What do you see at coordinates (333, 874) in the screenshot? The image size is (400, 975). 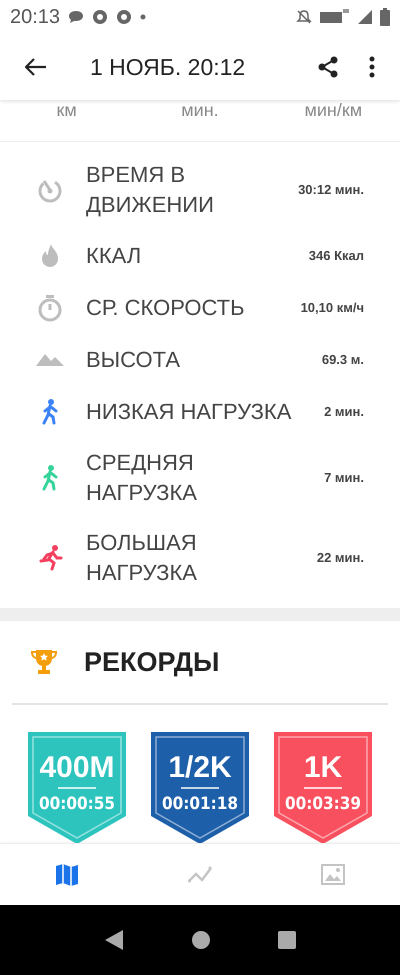 I see `image-icon` at bounding box center [333, 874].